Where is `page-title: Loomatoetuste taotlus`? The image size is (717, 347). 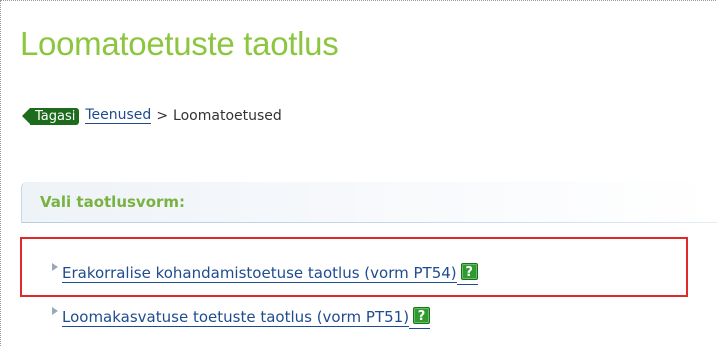 page-title: Loomatoetuste taotlus is located at coordinates (179, 43).